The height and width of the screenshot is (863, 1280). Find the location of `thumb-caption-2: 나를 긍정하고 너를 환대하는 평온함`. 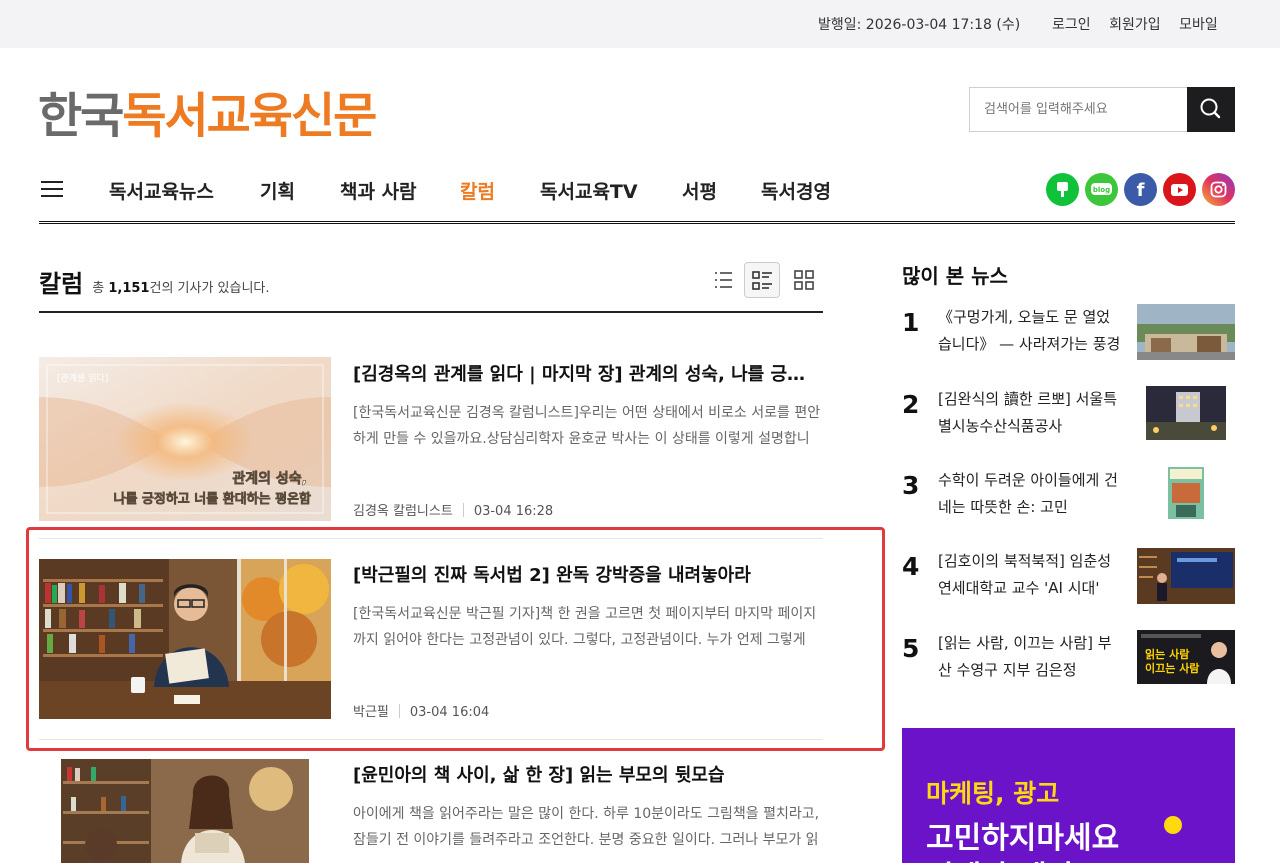

thumb-caption-2: 나를 긍정하고 너를 환대하는 평온함 is located at coordinates (212, 499).